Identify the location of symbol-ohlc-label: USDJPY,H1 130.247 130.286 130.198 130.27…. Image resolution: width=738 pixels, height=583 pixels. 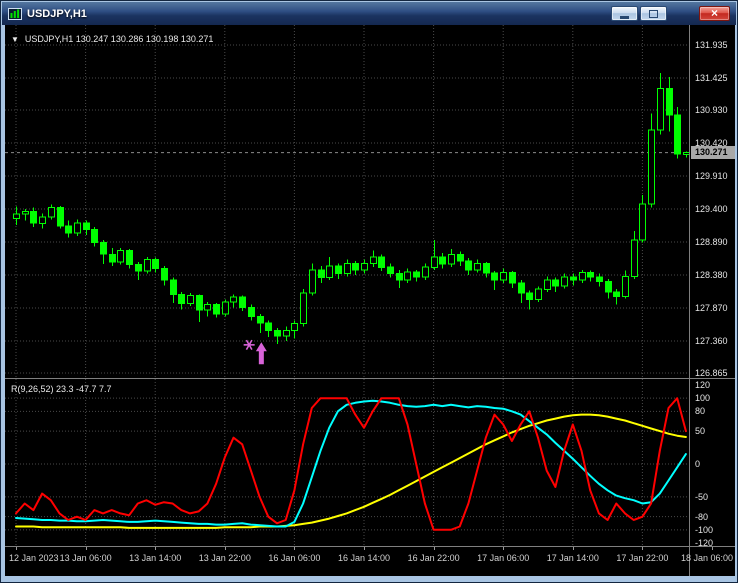
(119, 39).